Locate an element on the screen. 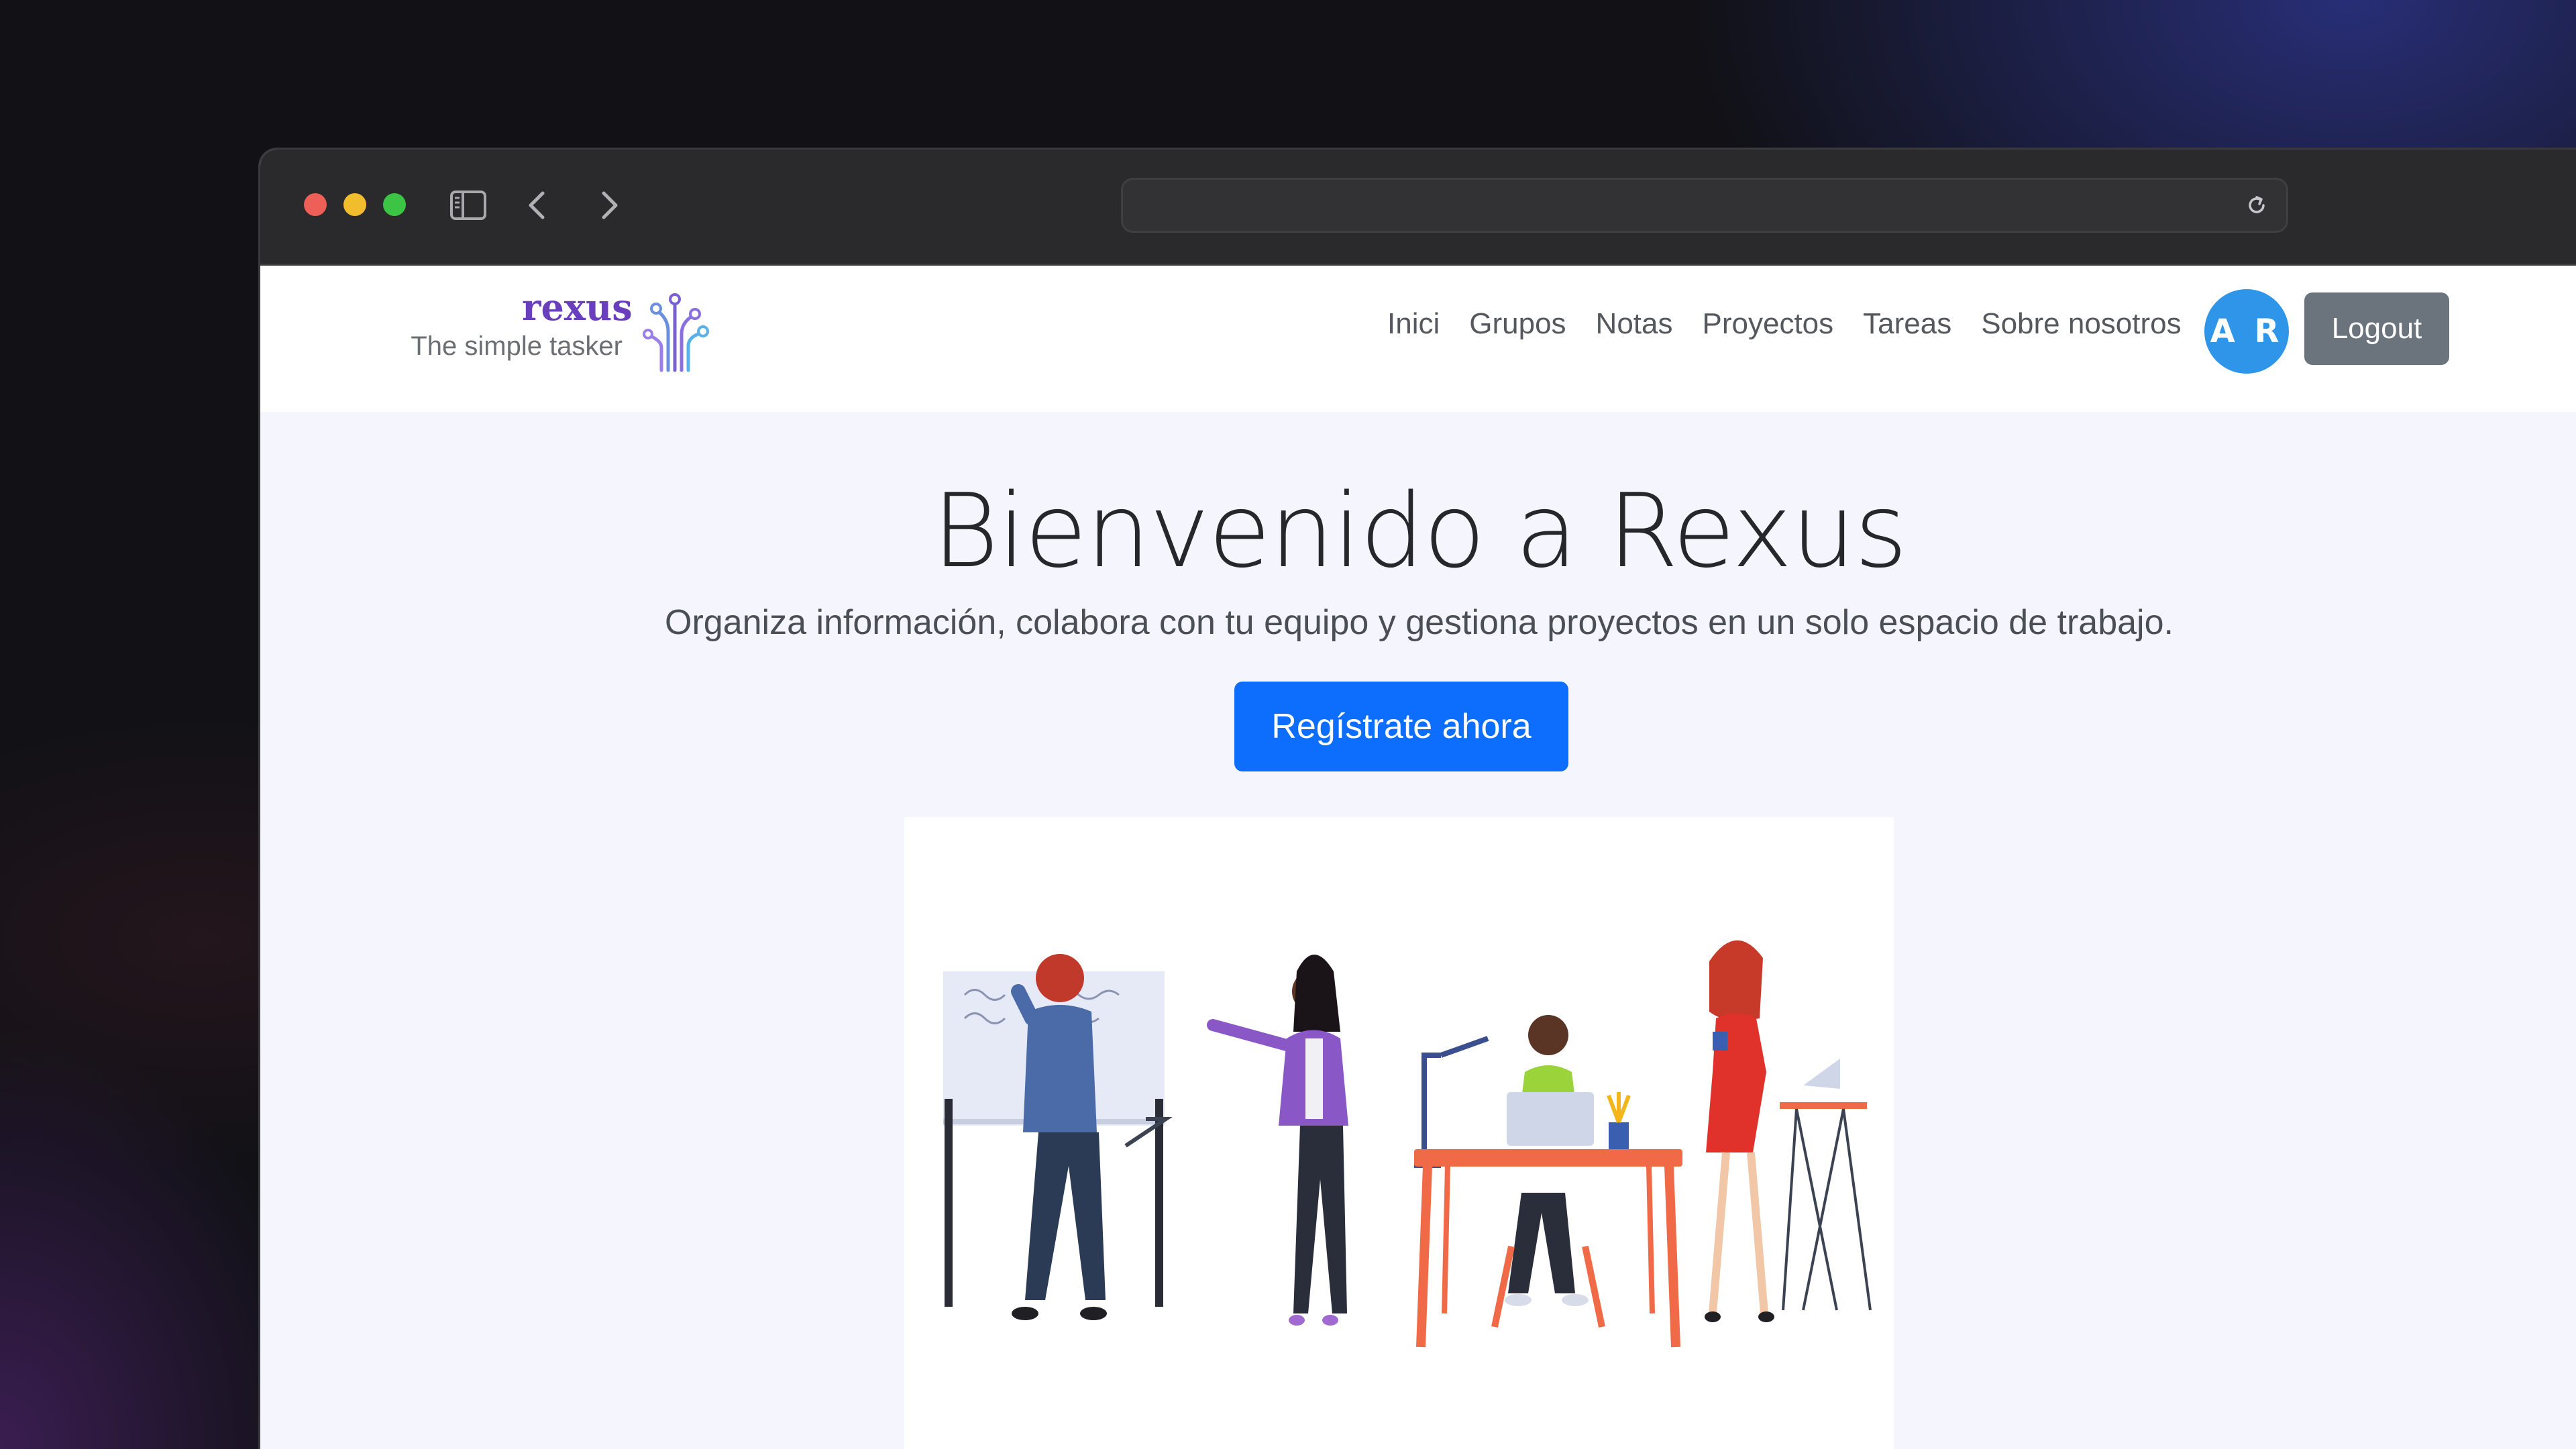 The width and height of the screenshot is (2576, 1449). sidebar-toggle-icon is located at coordinates (468, 205).